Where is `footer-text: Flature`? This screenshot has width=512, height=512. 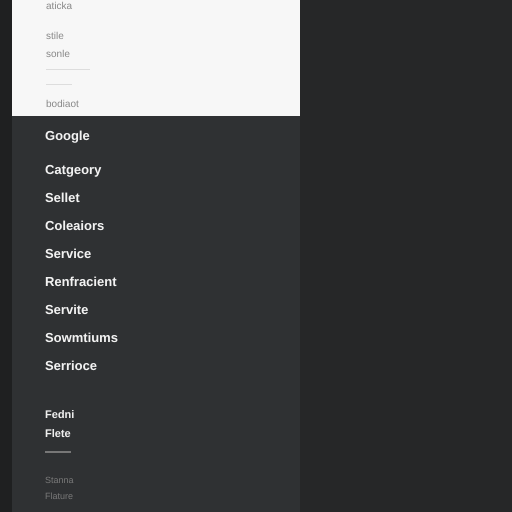
footer-text: Flature is located at coordinates (59, 497).